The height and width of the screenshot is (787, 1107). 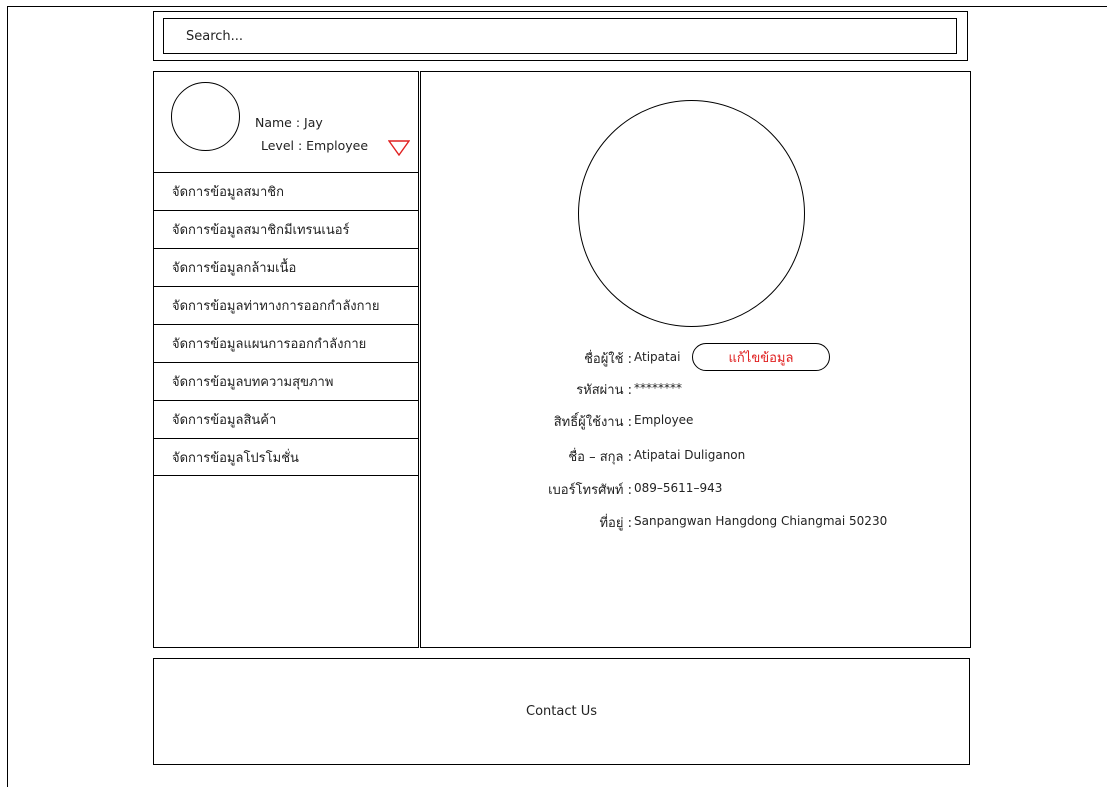 I want to click on sidebar-item-promotions: จัดการข้อมูลโปรโมชั่น, so click(x=286, y=457).